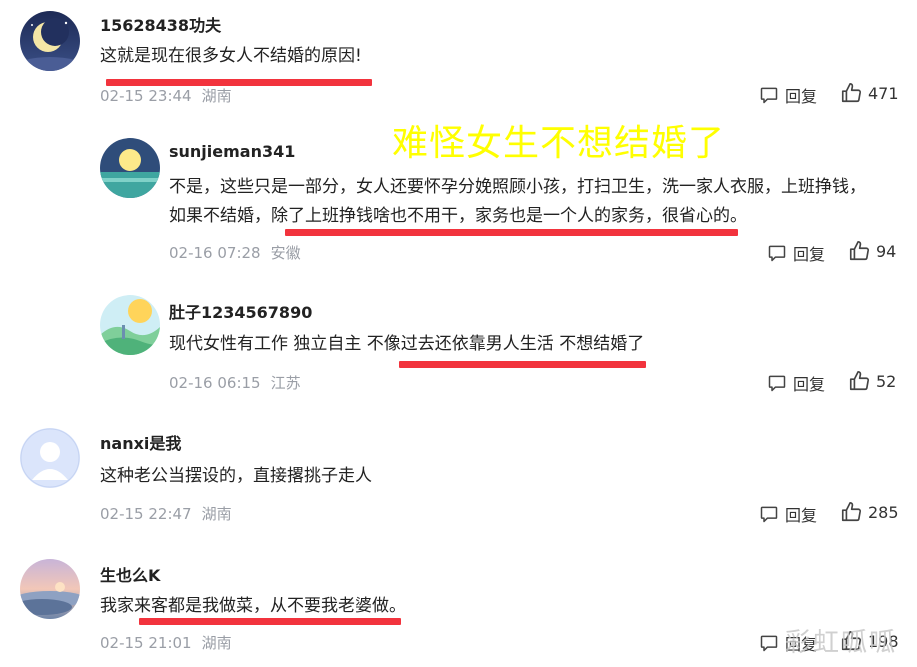 This screenshot has width=917, height=667. Describe the element at coordinates (146, 643) in the screenshot. I see `comment-date: 02-15 21:01` at that location.